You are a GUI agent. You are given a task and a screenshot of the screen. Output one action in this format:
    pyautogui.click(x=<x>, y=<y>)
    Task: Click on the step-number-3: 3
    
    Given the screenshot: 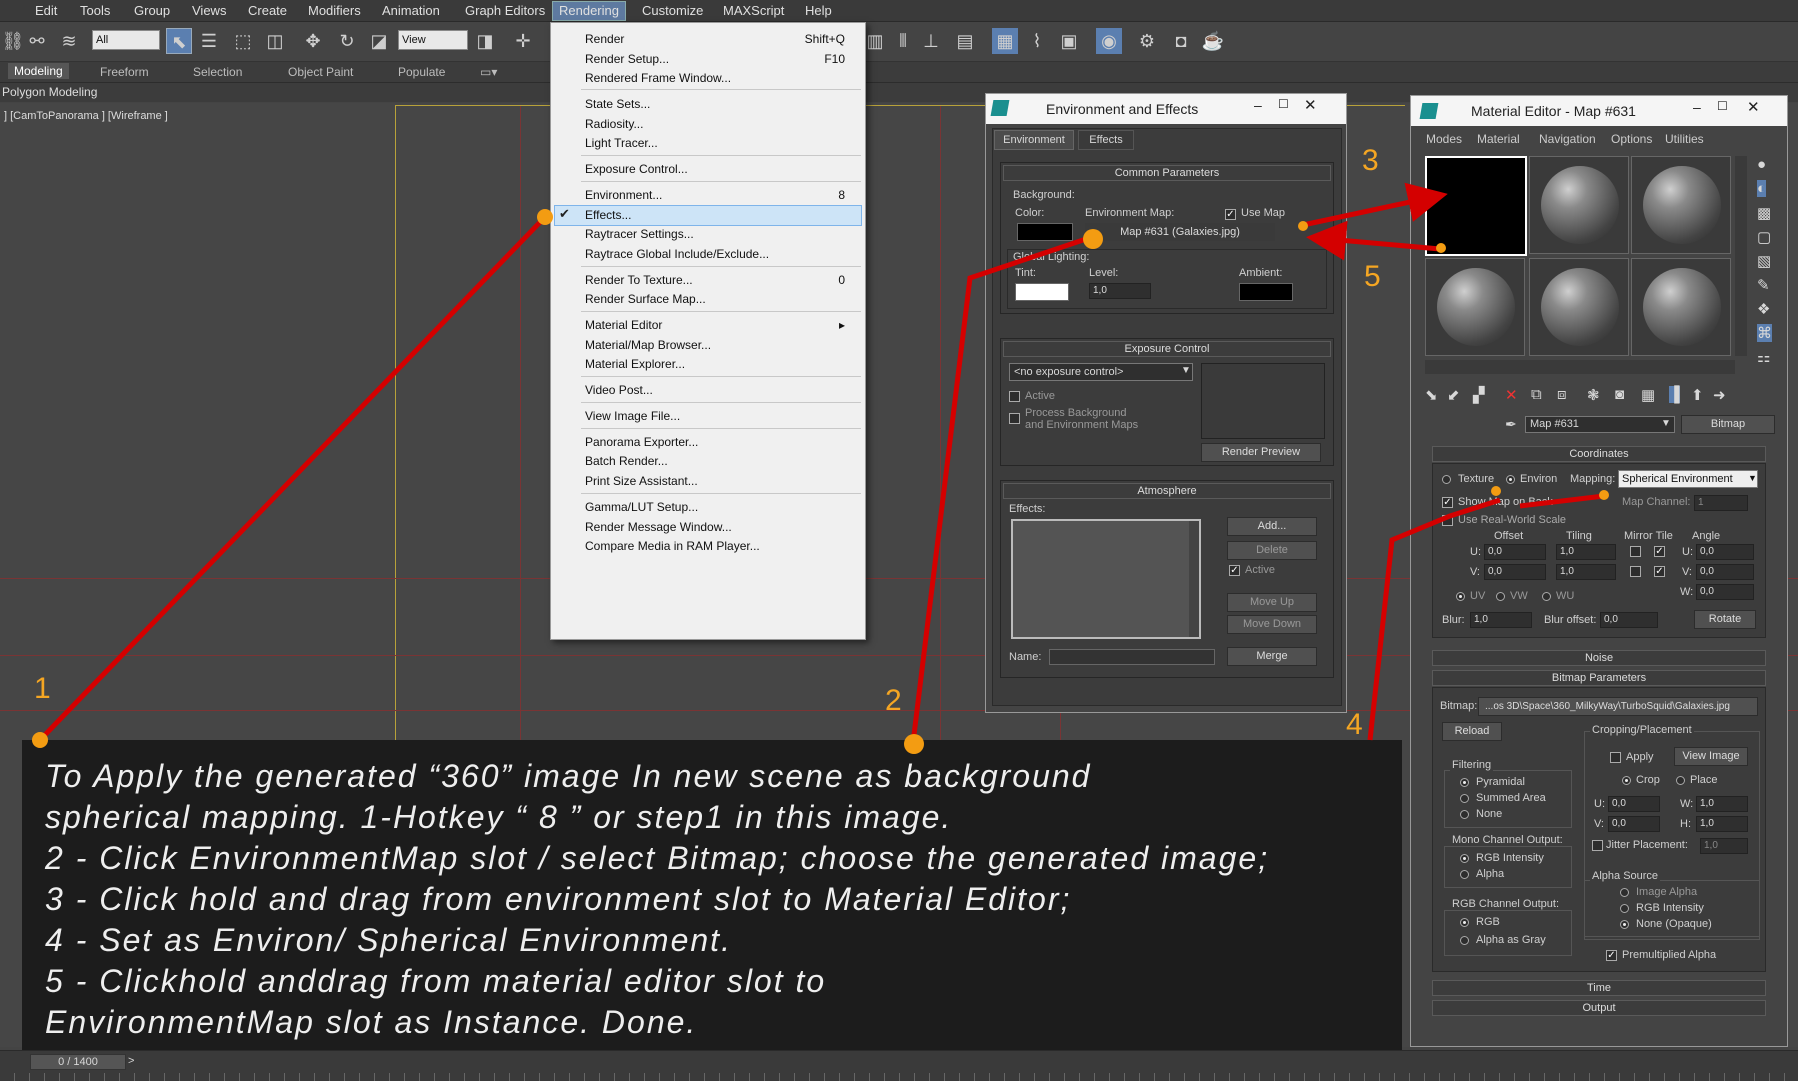 What is the action you would take?
    pyautogui.click(x=1370, y=160)
    